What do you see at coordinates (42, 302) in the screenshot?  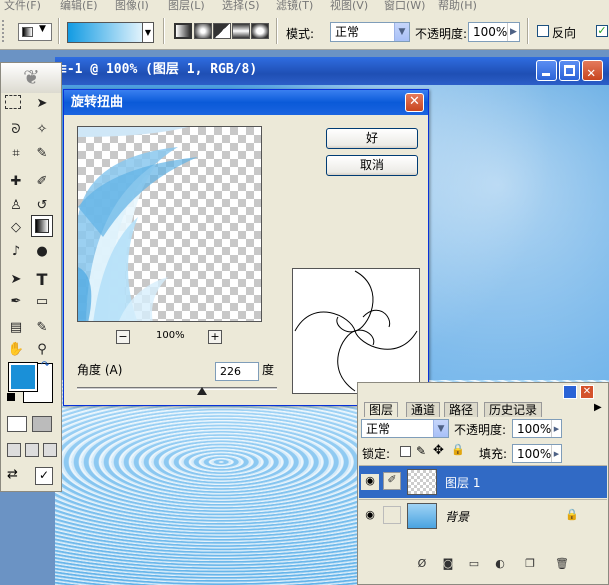 I see `shape-tool-icon: ▭` at bounding box center [42, 302].